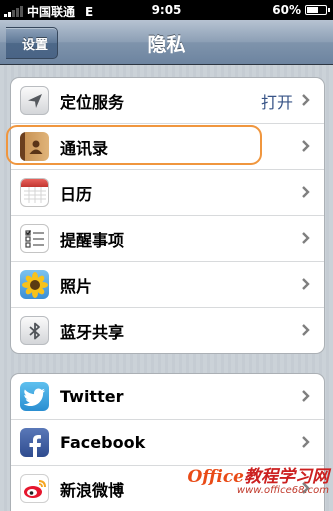  I want to click on watermark: Office教程学习网 www.office68.com, so click(259, 479).